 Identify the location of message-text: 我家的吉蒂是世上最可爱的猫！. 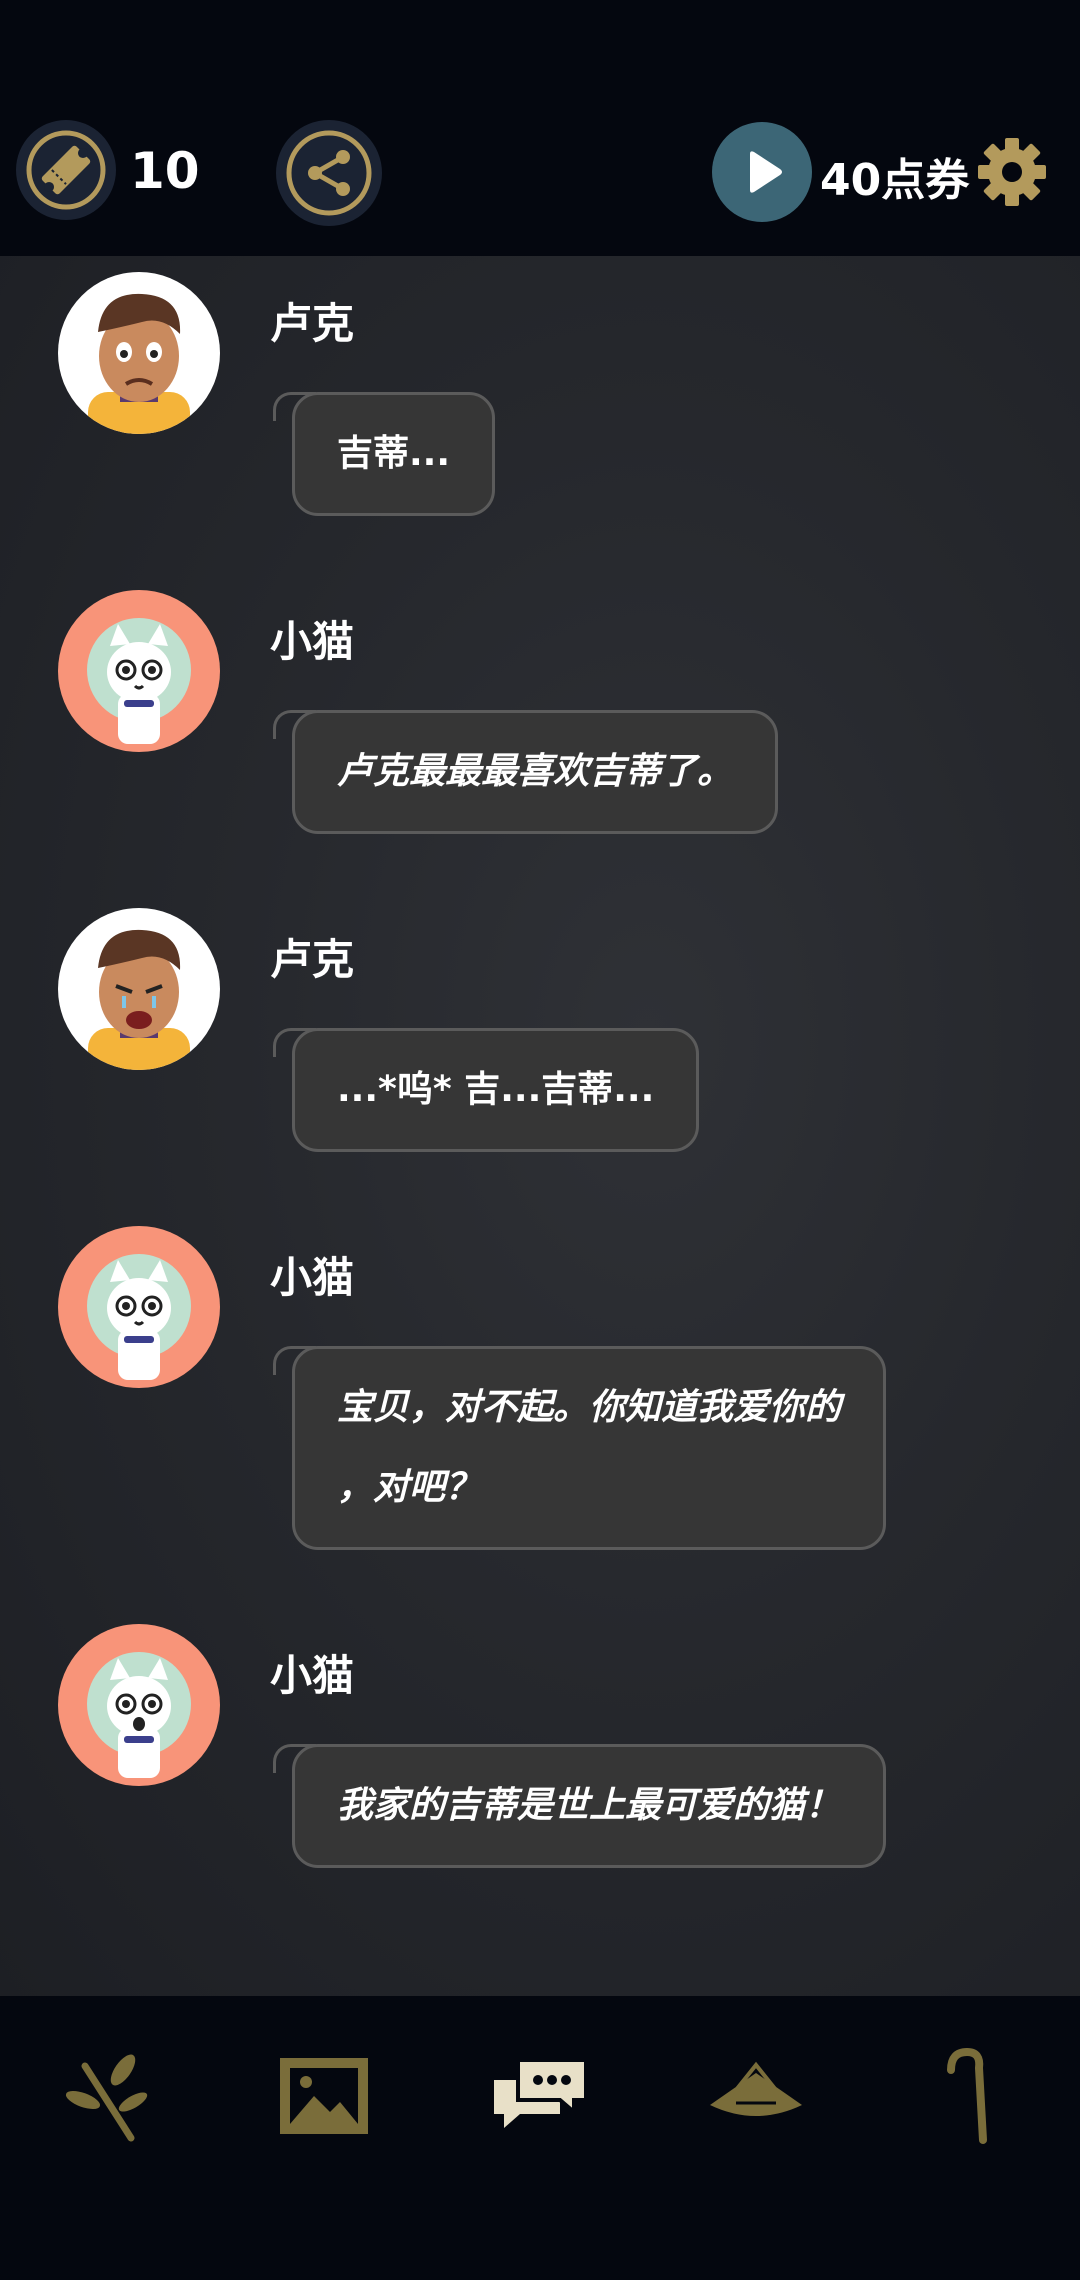
(589, 1805).